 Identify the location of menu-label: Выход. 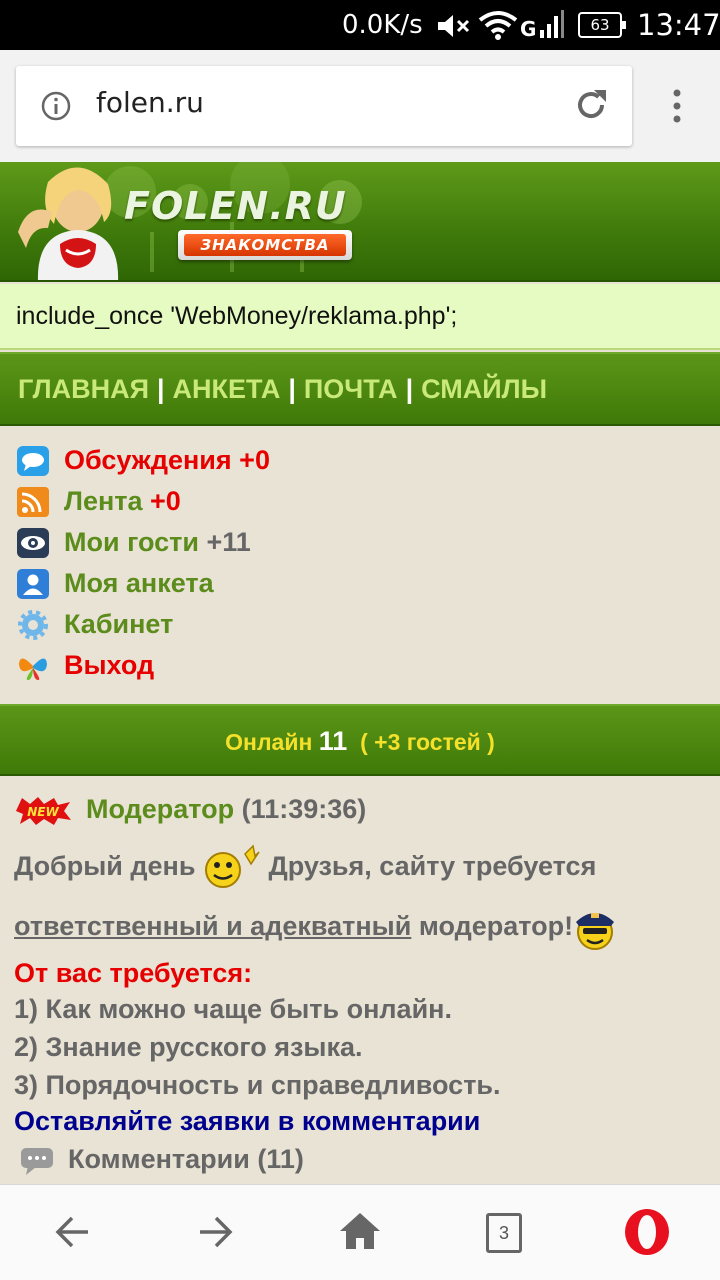
(109, 665).